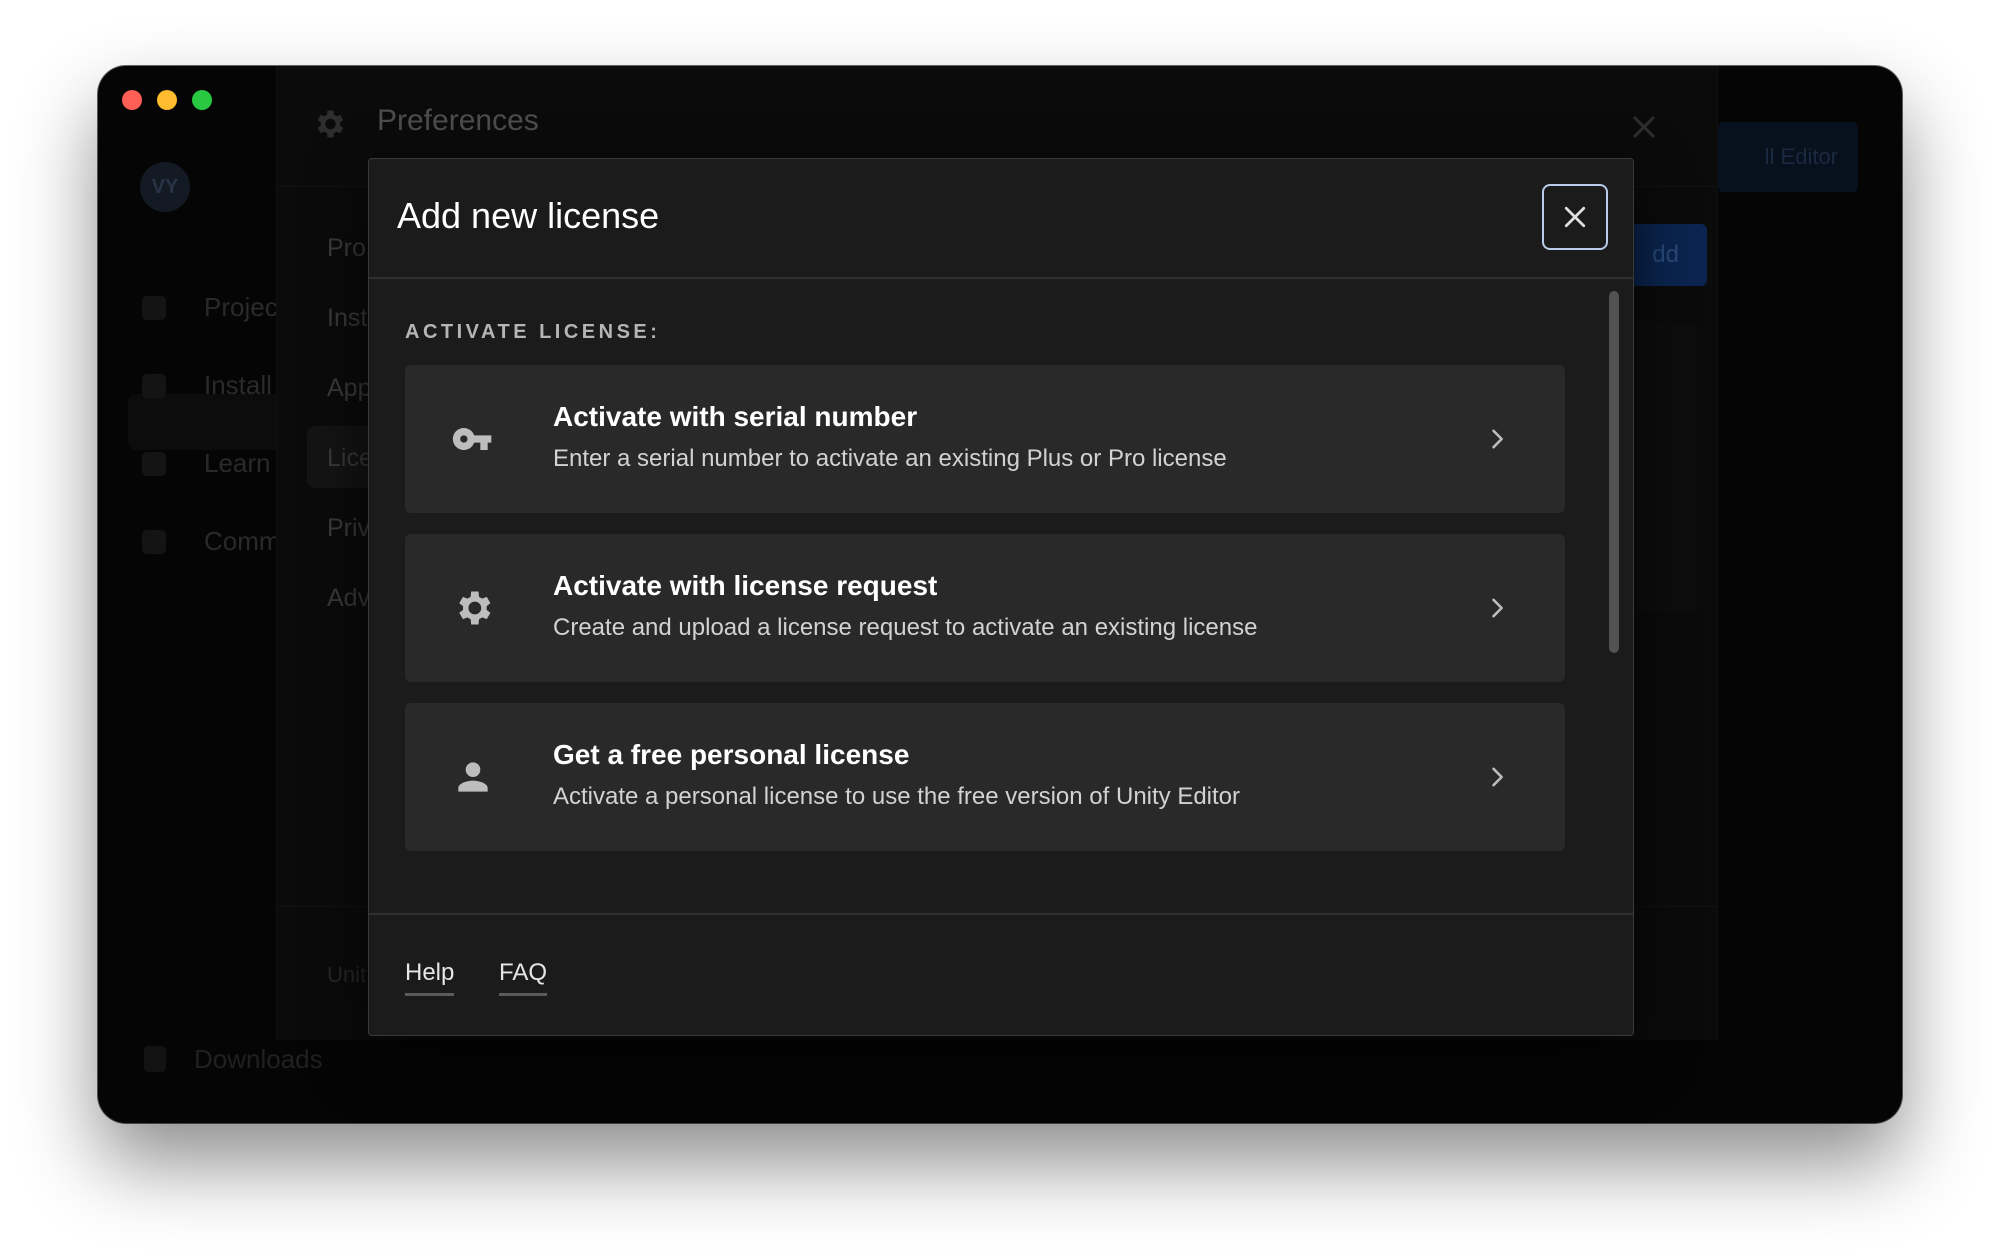 This screenshot has height=1254, width=1999. Describe the element at coordinates (430, 977) in the screenshot. I see `help-link: Help` at that location.